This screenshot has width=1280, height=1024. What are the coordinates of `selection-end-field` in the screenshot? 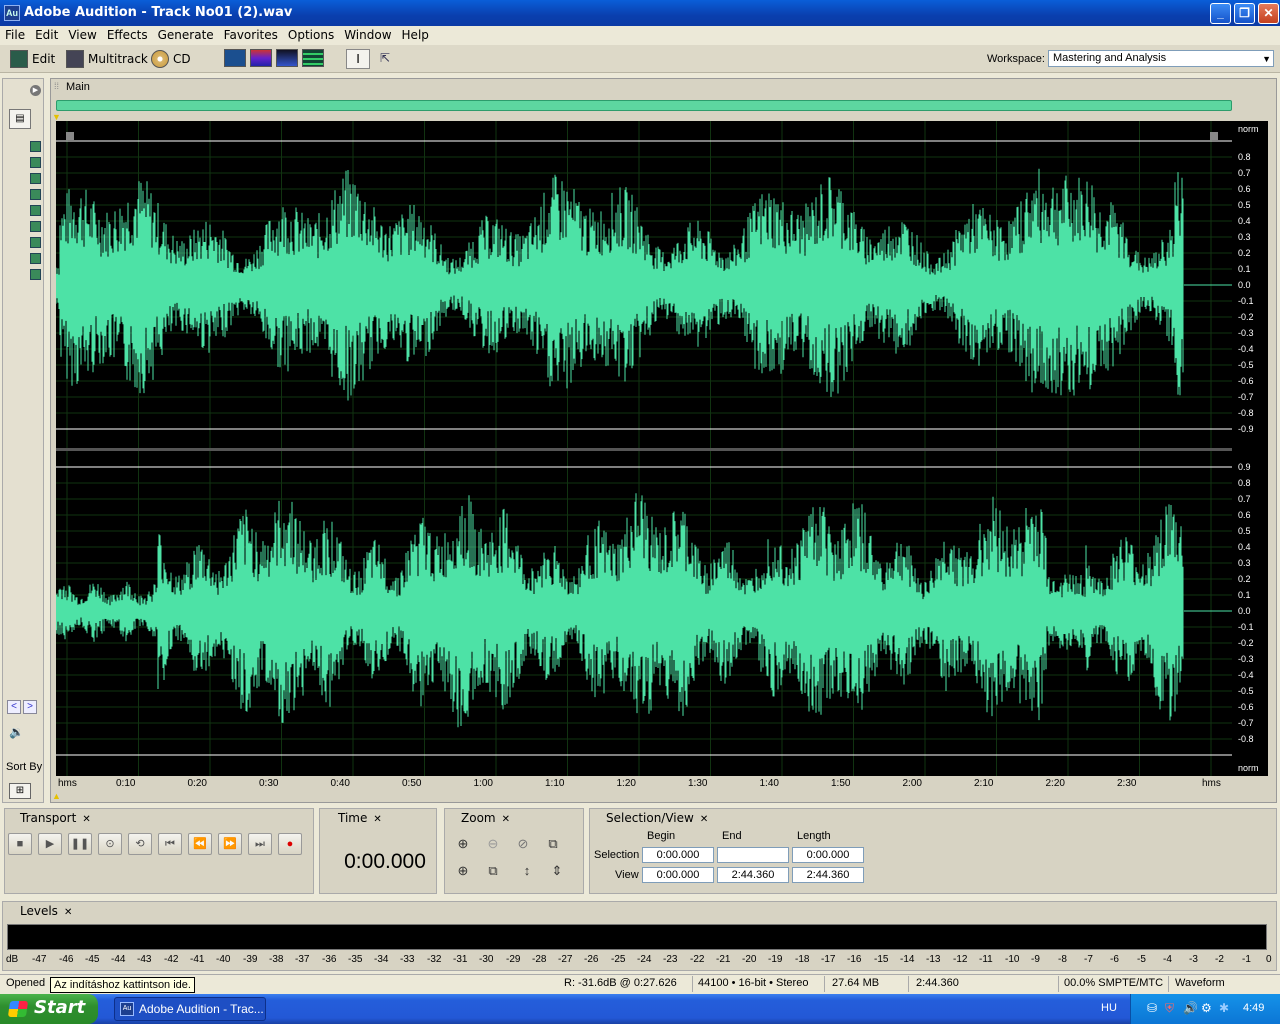 It's located at (753, 855).